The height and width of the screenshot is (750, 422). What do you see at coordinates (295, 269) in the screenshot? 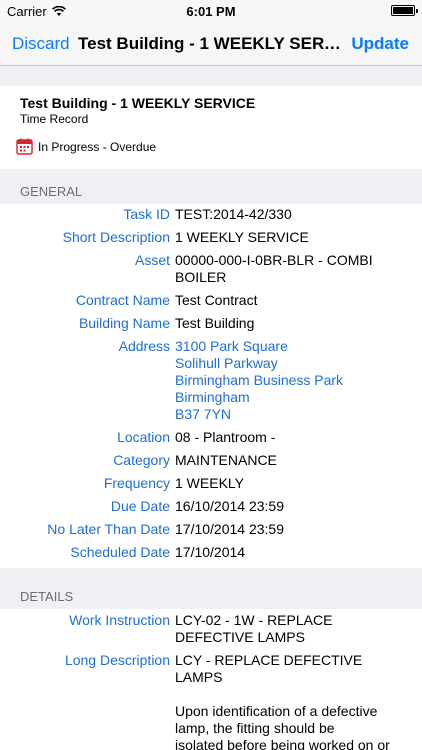
I see `asset-value: 00000-000-I-0BR-BLR - COMBI BOILER` at bounding box center [295, 269].